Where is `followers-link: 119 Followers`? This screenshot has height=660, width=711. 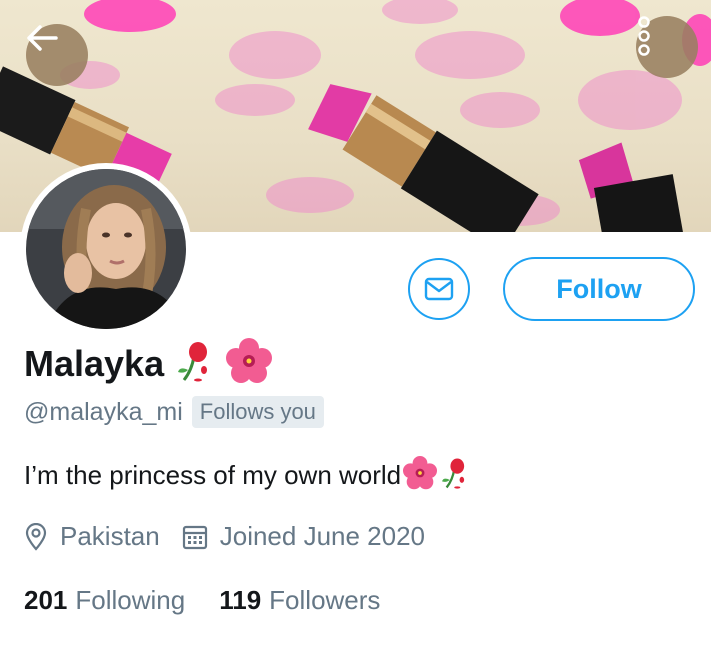 followers-link: 119 Followers is located at coordinates (299, 600).